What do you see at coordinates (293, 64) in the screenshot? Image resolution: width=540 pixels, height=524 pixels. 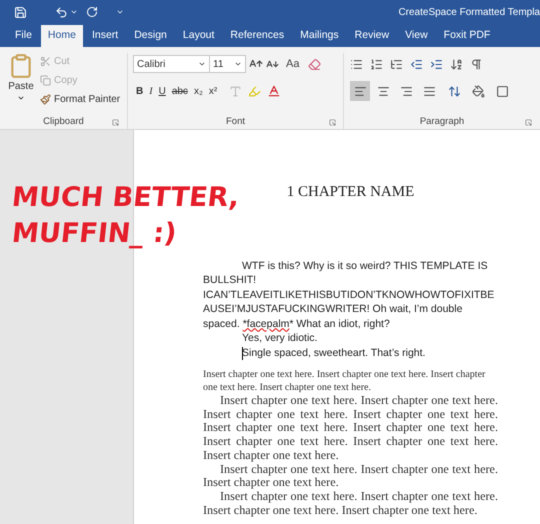 I see `change-case-button: Aa` at bounding box center [293, 64].